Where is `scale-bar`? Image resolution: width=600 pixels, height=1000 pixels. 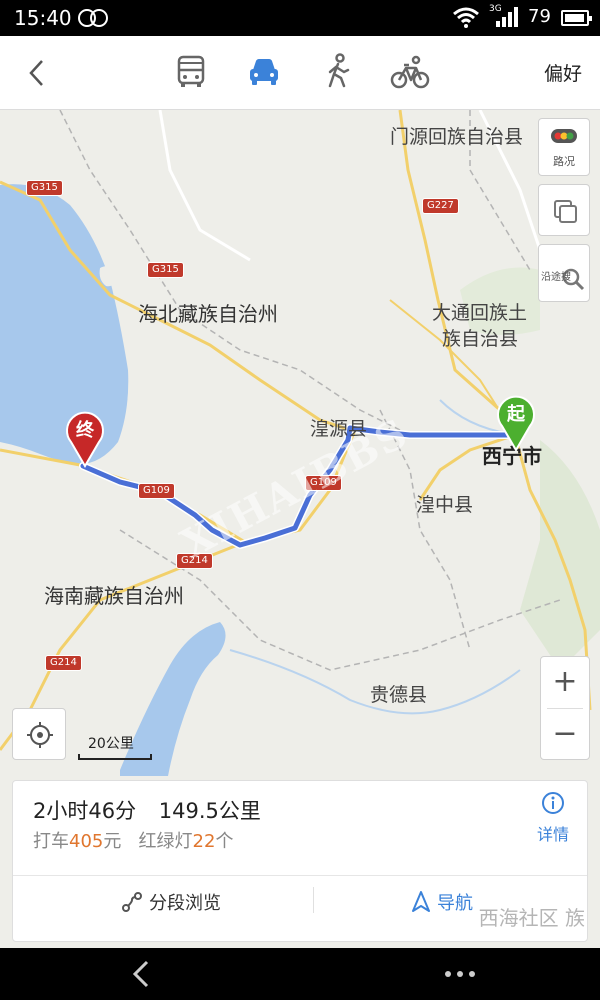 scale-bar is located at coordinates (115, 757).